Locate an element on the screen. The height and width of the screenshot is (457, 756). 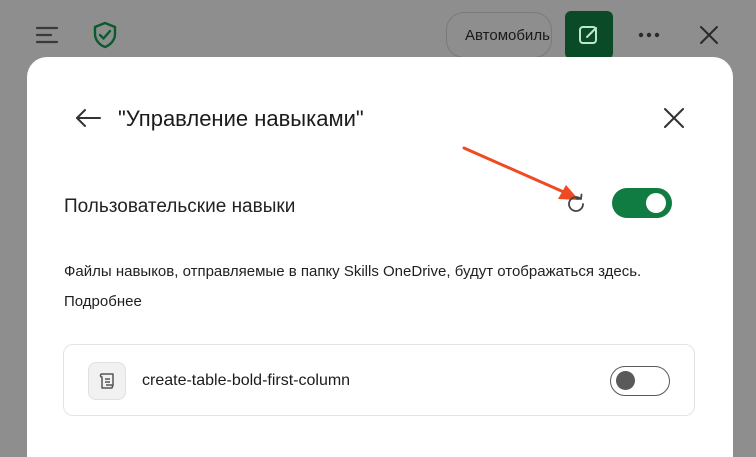
custom-skills-toggle is located at coordinates (642, 203).